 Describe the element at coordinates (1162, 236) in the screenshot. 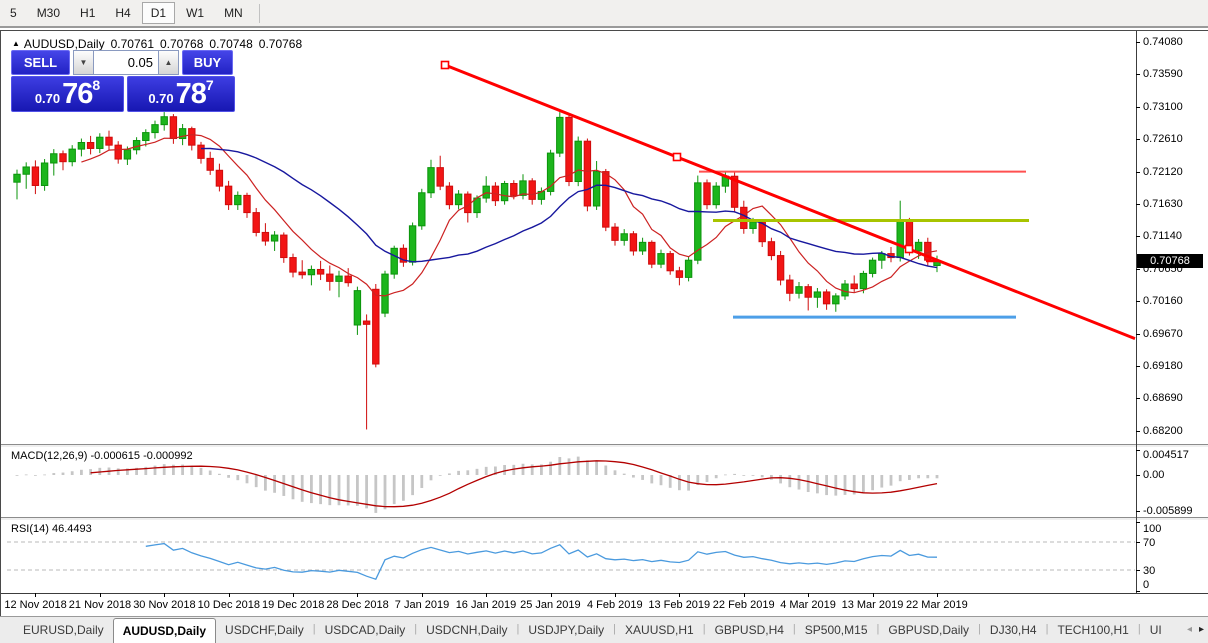

I see `price-axis-label: 0.71140` at that location.